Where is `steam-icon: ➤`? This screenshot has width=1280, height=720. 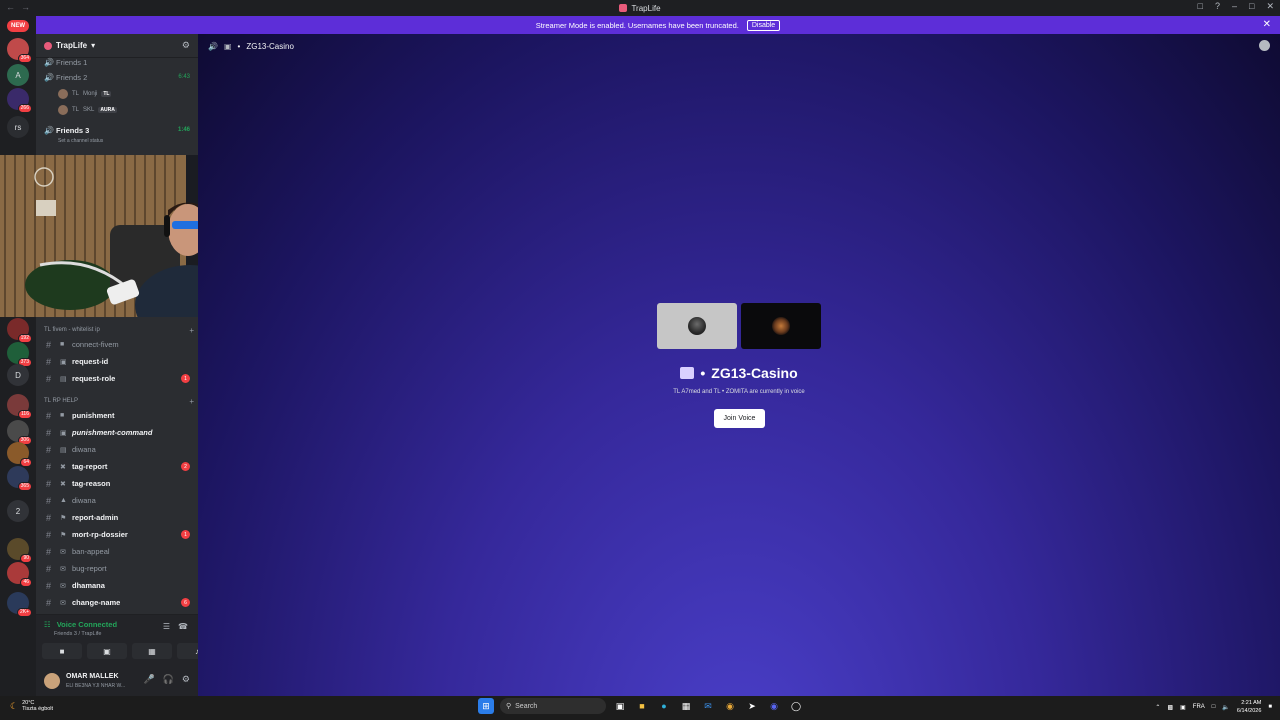
steam-icon: ➤ is located at coordinates (752, 706).